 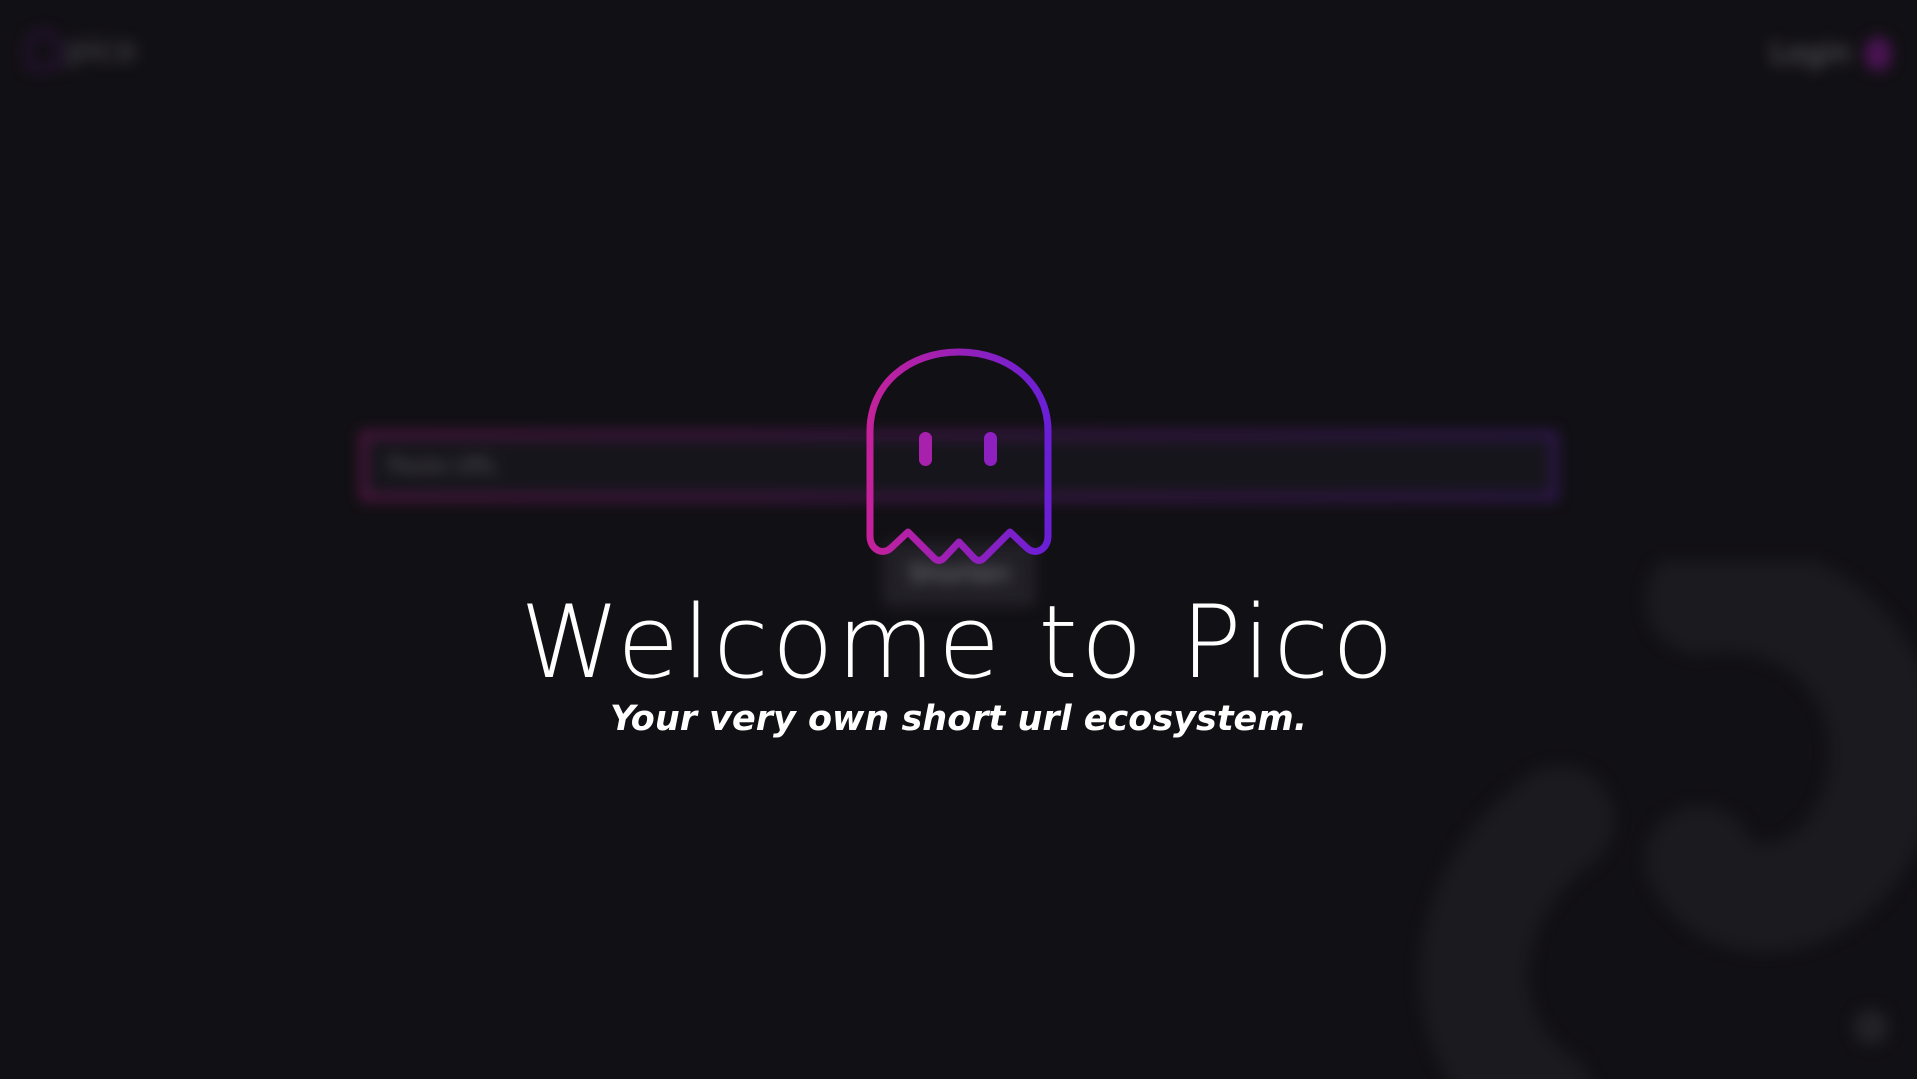 What do you see at coordinates (959, 456) in the screenshot?
I see `ghost-icon` at bounding box center [959, 456].